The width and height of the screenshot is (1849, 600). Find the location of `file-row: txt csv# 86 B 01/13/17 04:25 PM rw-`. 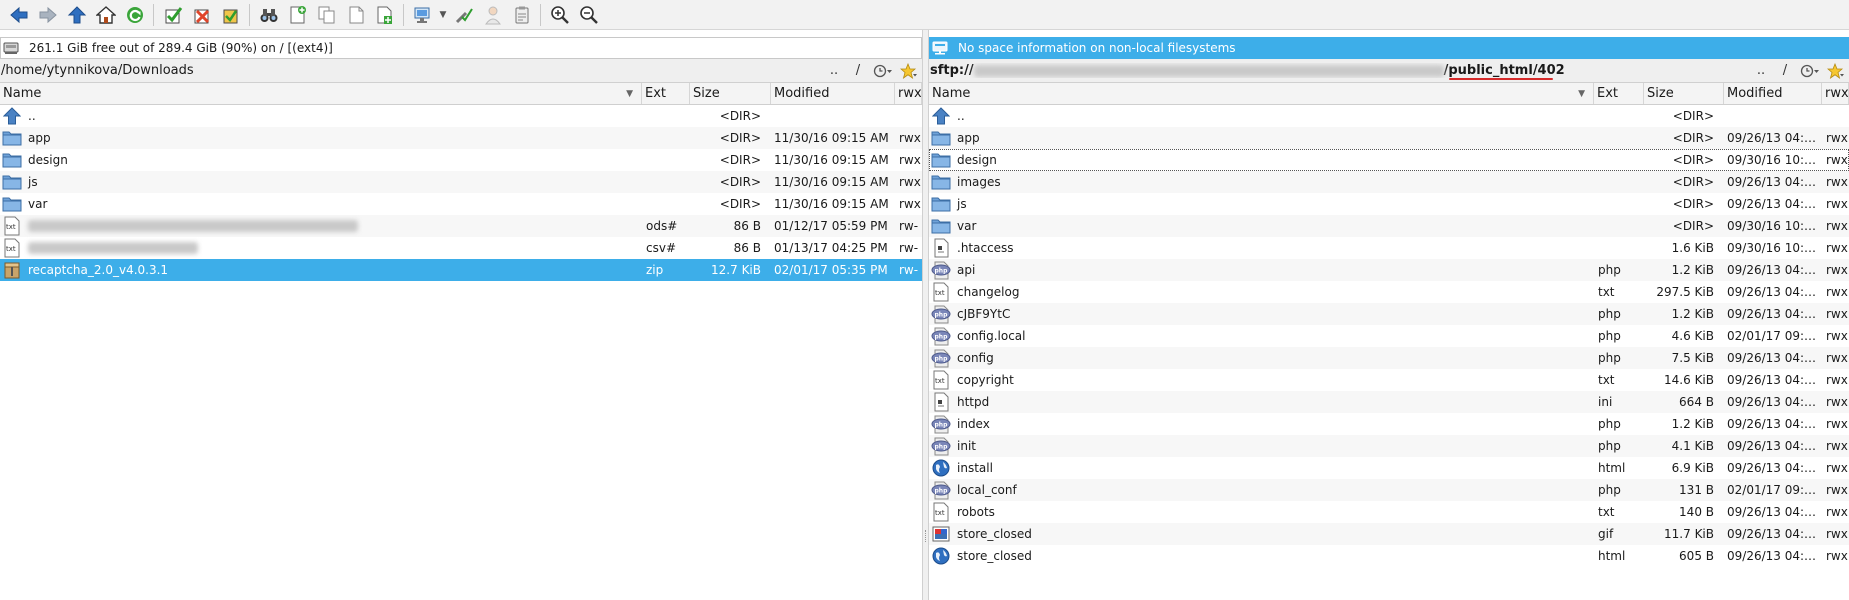

file-row: txt csv# 86 B 01/13/17 04:25 PM rw- is located at coordinates (461, 248).